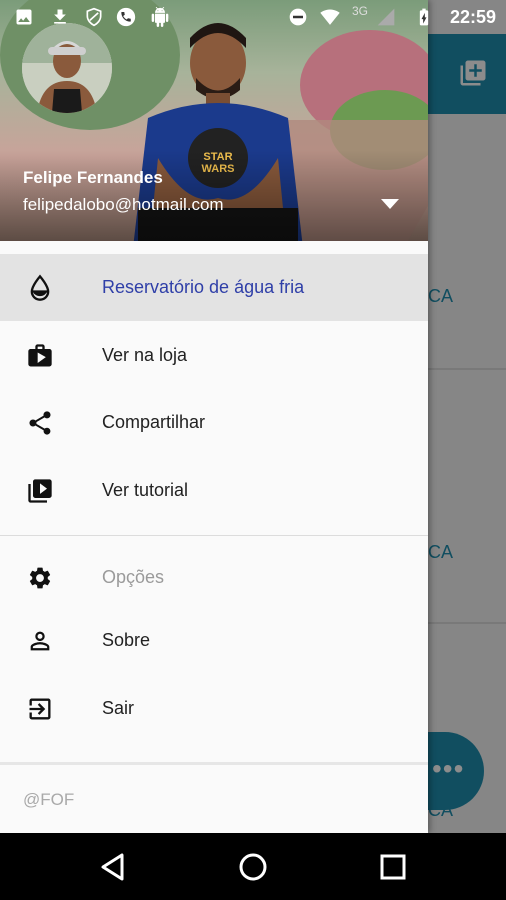 This screenshot has height=900, width=506. Describe the element at coordinates (214, 535) in the screenshot. I see `menu-divider` at that location.